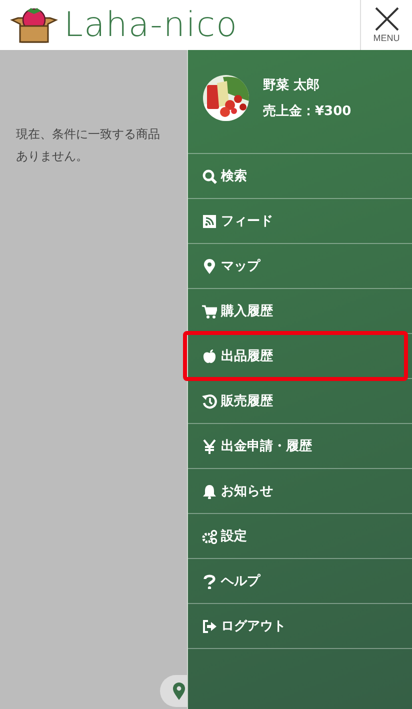 This screenshot has height=709, width=412. What do you see at coordinates (209, 626) in the screenshot?
I see `logout-icon` at bounding box center [209, 626].